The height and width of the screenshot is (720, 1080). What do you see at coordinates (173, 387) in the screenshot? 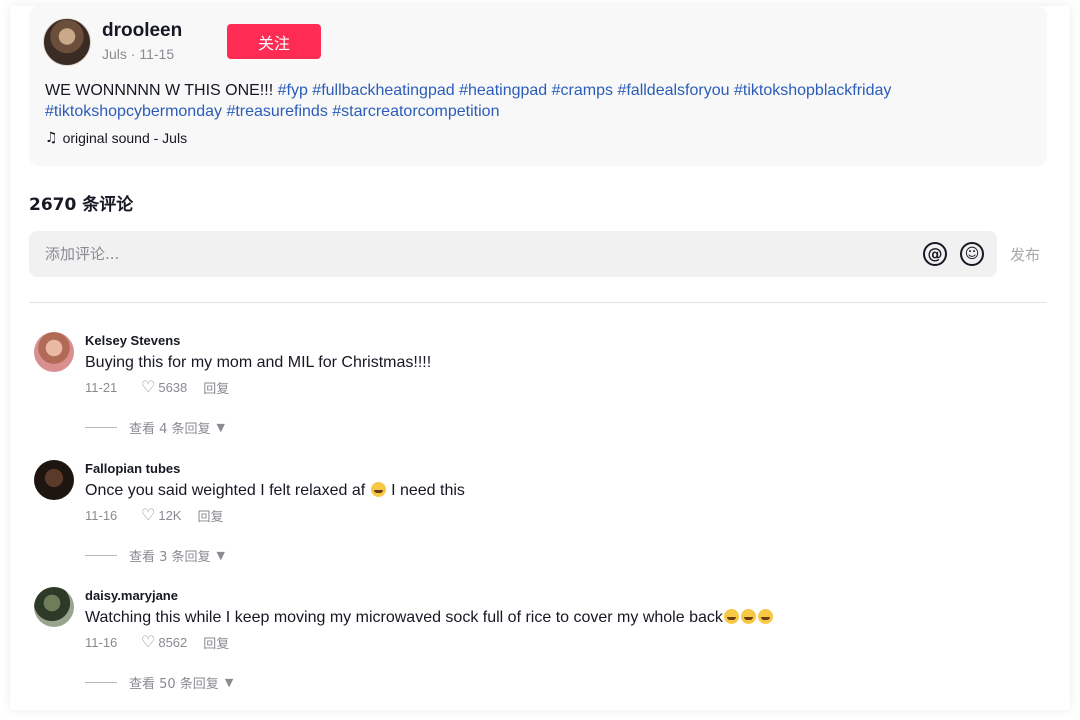
I see `like-count: 5638` at bounding box center [173, 387].